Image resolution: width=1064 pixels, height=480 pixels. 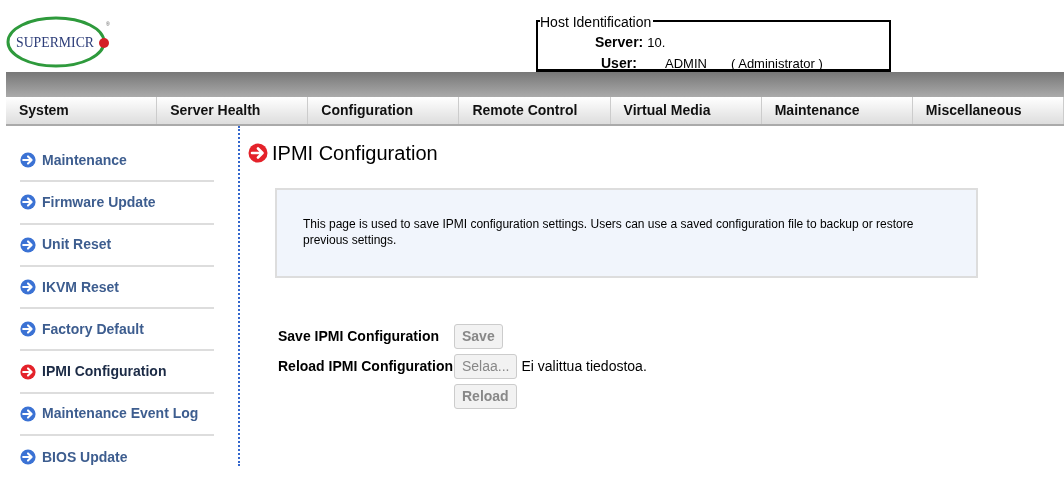 What do you see at coordinates (117, 203) in the screenshot?
I see `sidebar-item: Firmware Update` at bounding box center [117, 203].